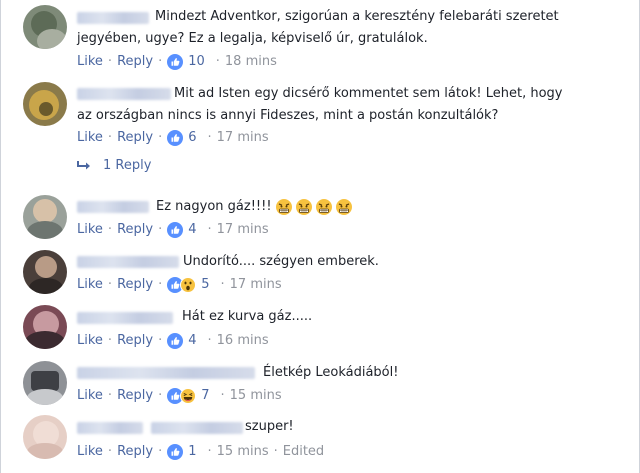  Describe the element at coordinates (281, 261) in the screenshot. I see `comment-text: Undorító.... szégyen emberek.` at that location.